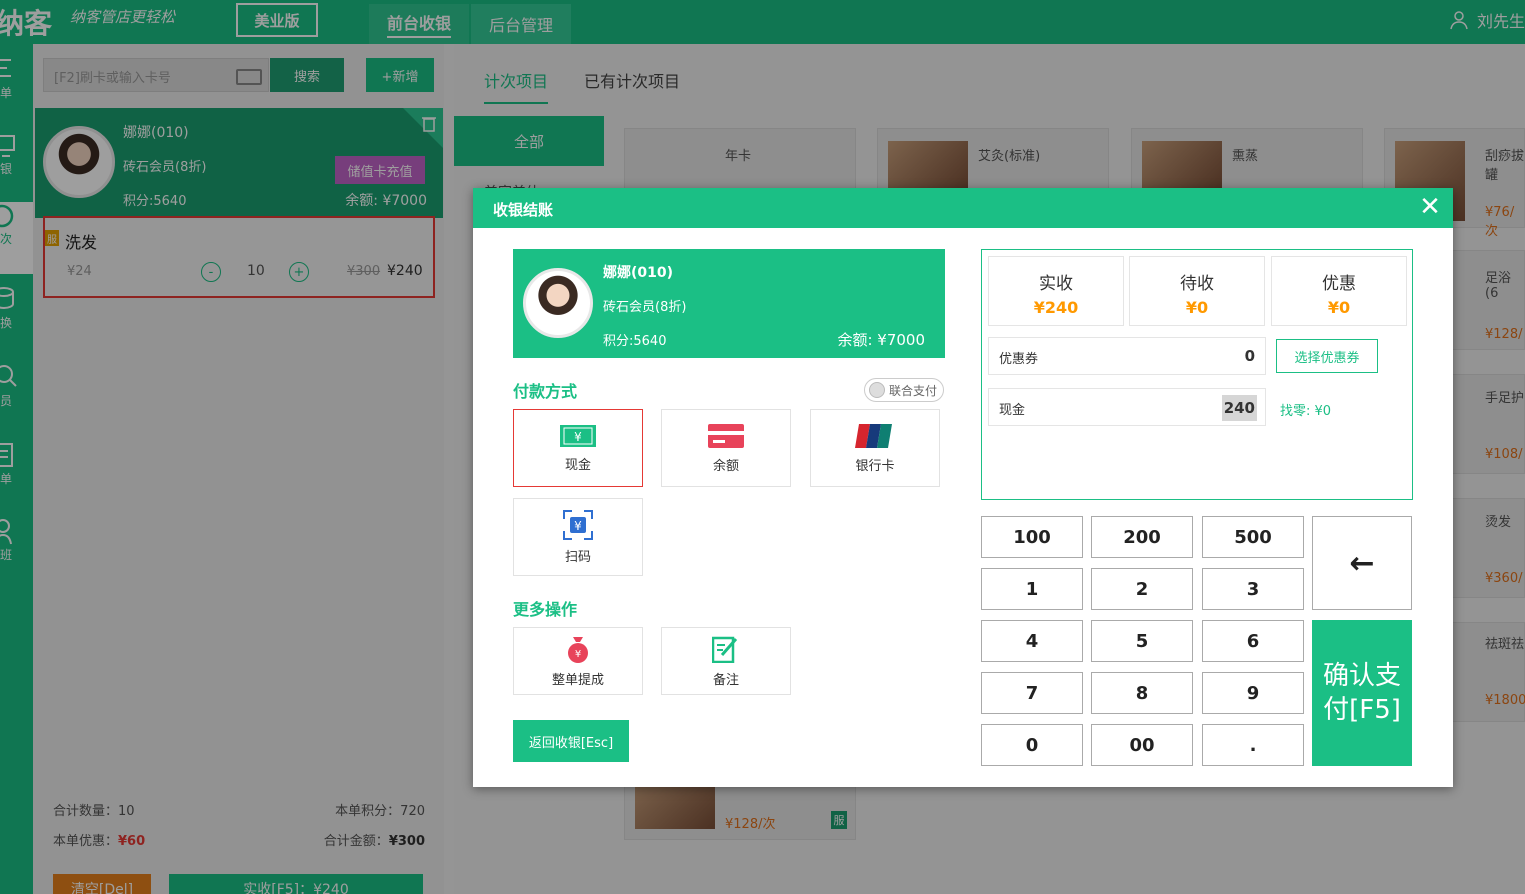 Image resolution: width=1525 pixels, height=894 pixels. What do you see at coordinates (1249, 356) in the screenshot?
I see `coupon-value: 0` at bounding box center [1249, 356].